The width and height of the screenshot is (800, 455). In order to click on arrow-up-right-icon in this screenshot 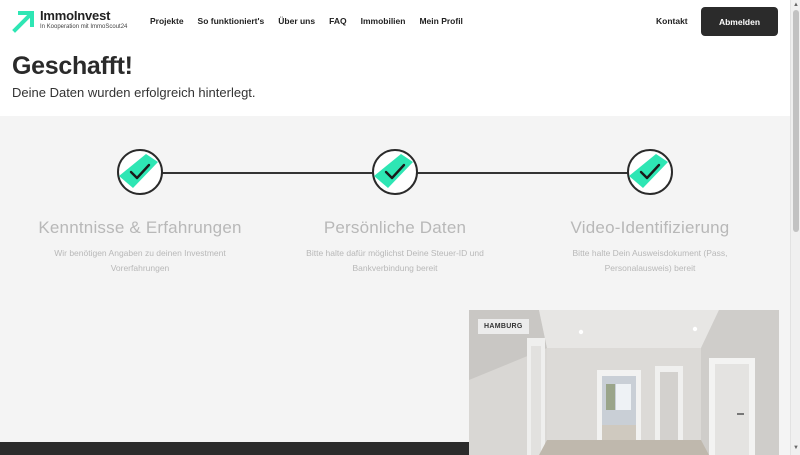, I will do `click(23, 22)`.